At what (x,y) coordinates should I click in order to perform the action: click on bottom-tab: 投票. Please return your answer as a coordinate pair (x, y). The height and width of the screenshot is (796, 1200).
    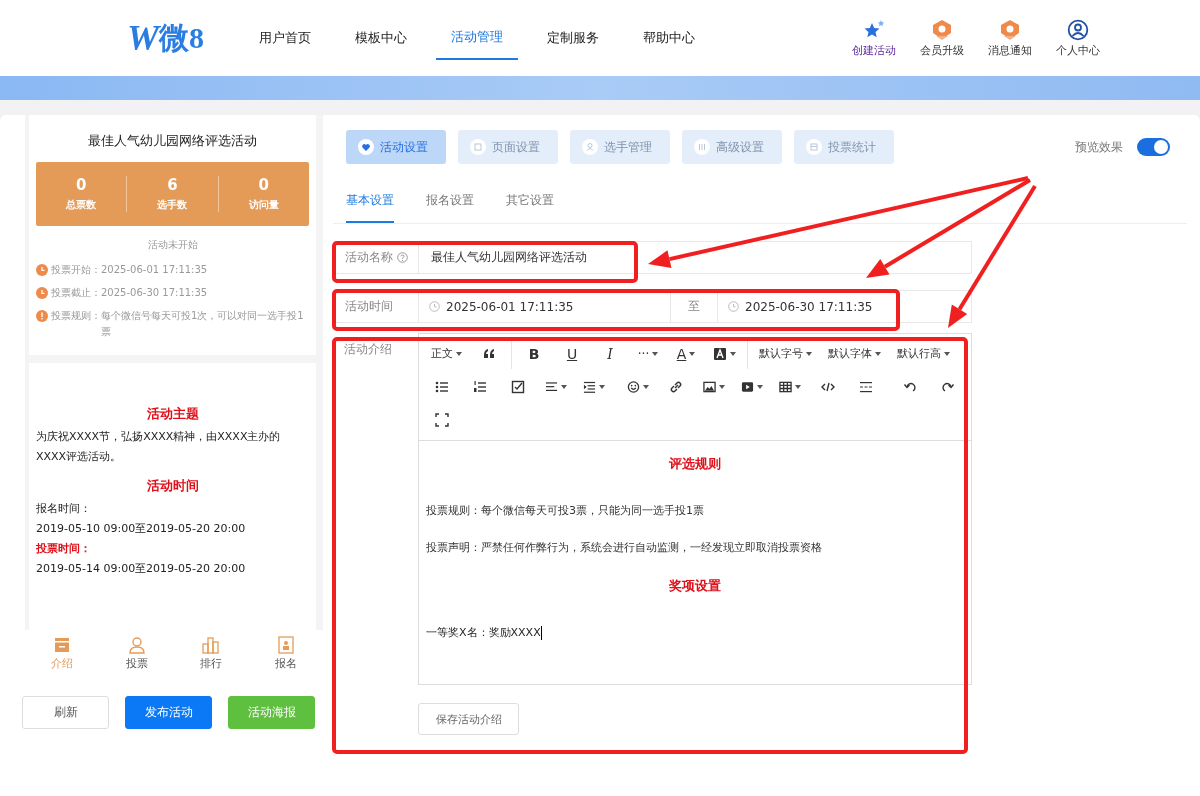
    Looking at the image, I should click on (136, 653).